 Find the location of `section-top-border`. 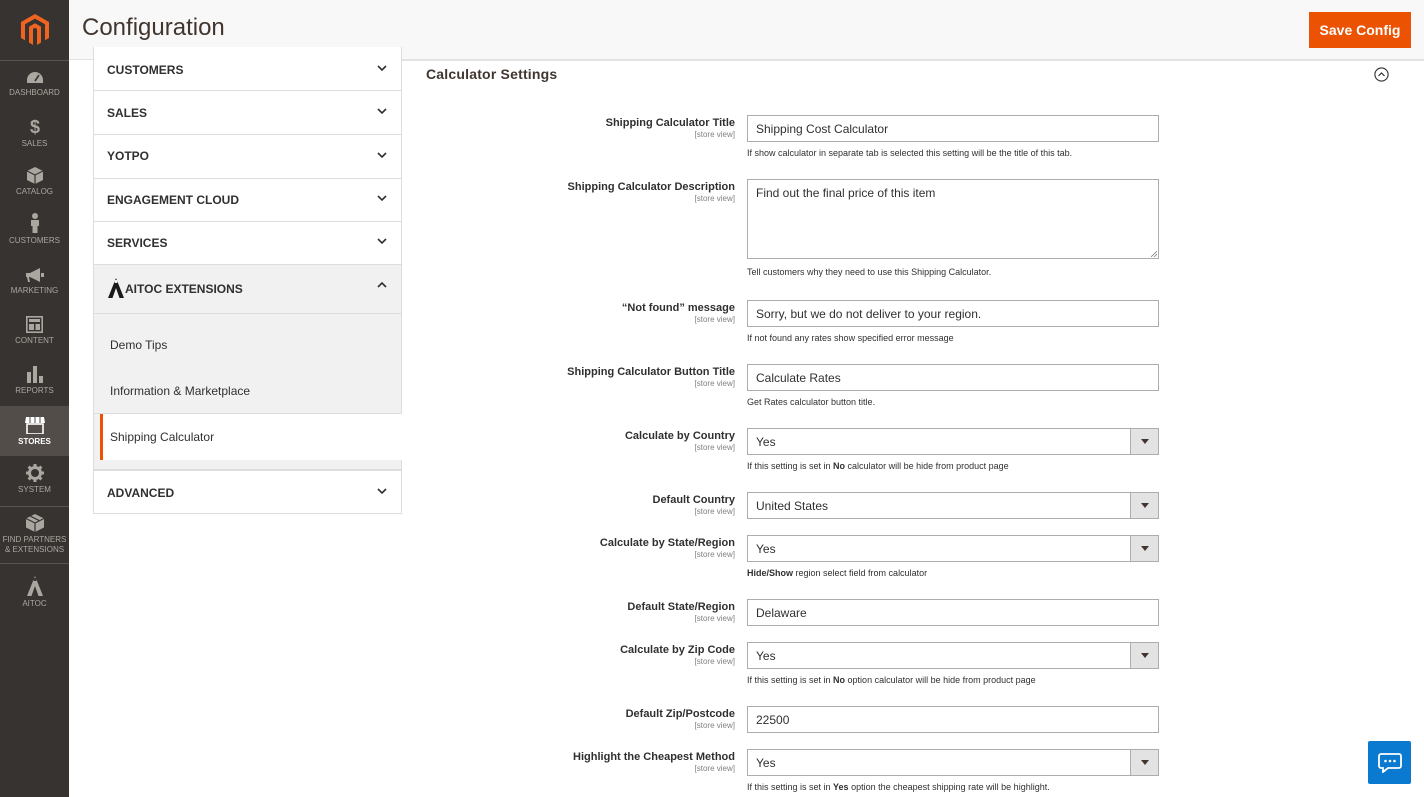

section-top-border is located at coordinates (913, 60).